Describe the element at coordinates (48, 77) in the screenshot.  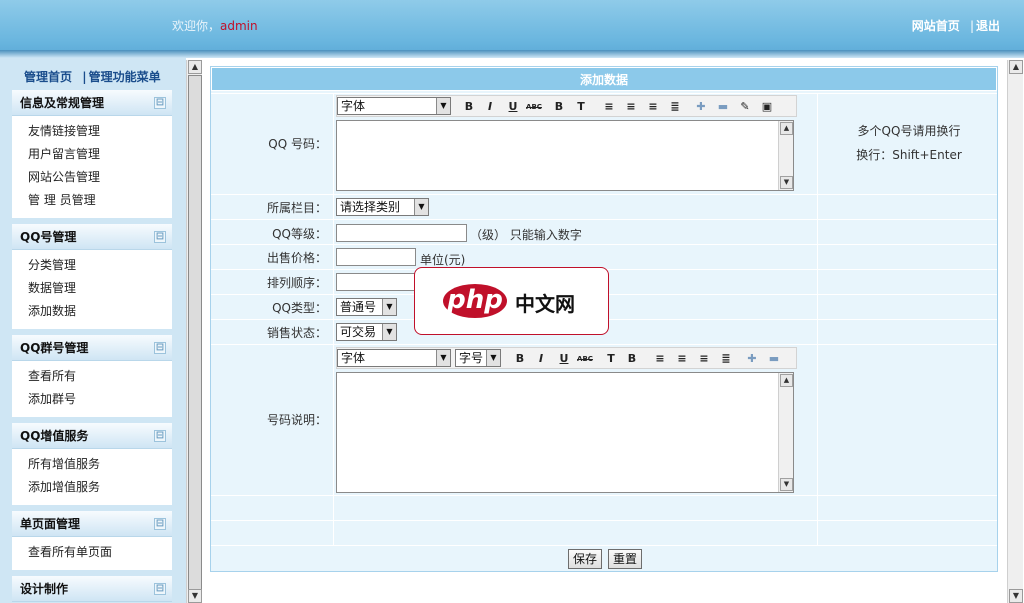
I see `admin-home-link: 管理首页` at that location.